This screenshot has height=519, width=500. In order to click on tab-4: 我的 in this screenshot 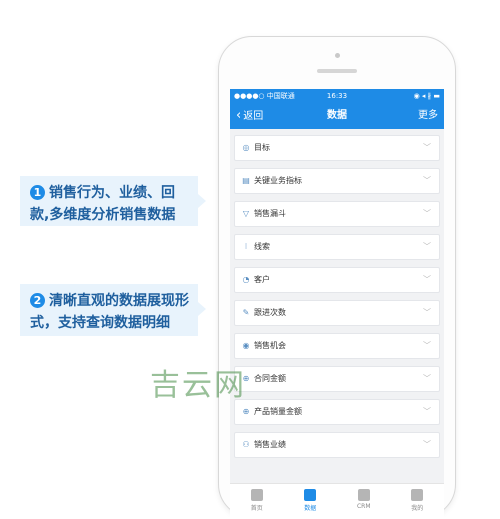, I will do `click(418, 501)`.